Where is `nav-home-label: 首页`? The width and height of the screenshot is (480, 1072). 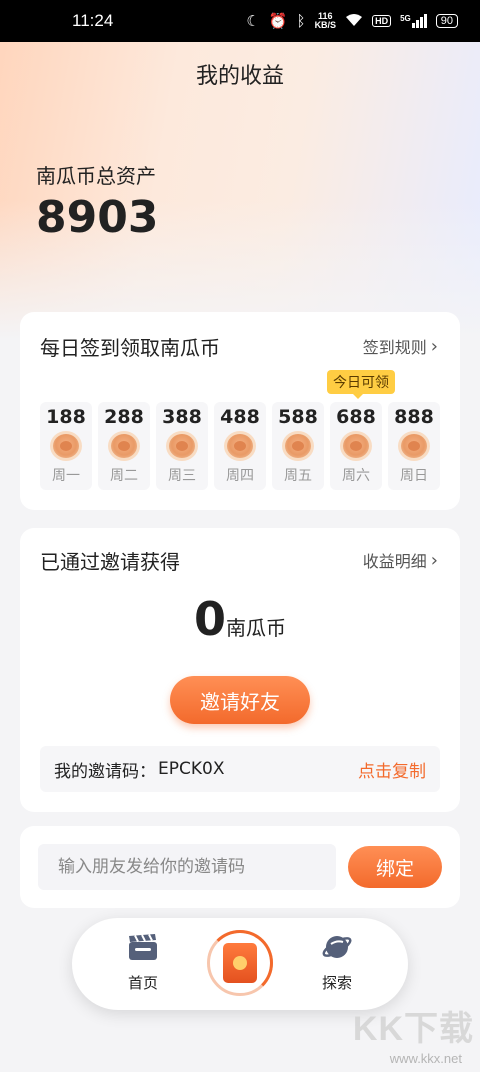
nav-home-label: 首页 is located at coordinates (142, 983).